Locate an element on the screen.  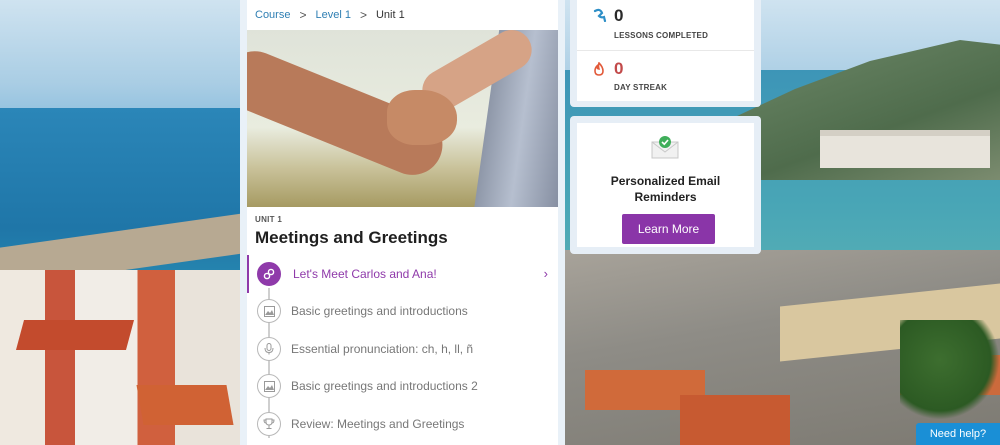
link-icon is located at coordinates (269, 273).